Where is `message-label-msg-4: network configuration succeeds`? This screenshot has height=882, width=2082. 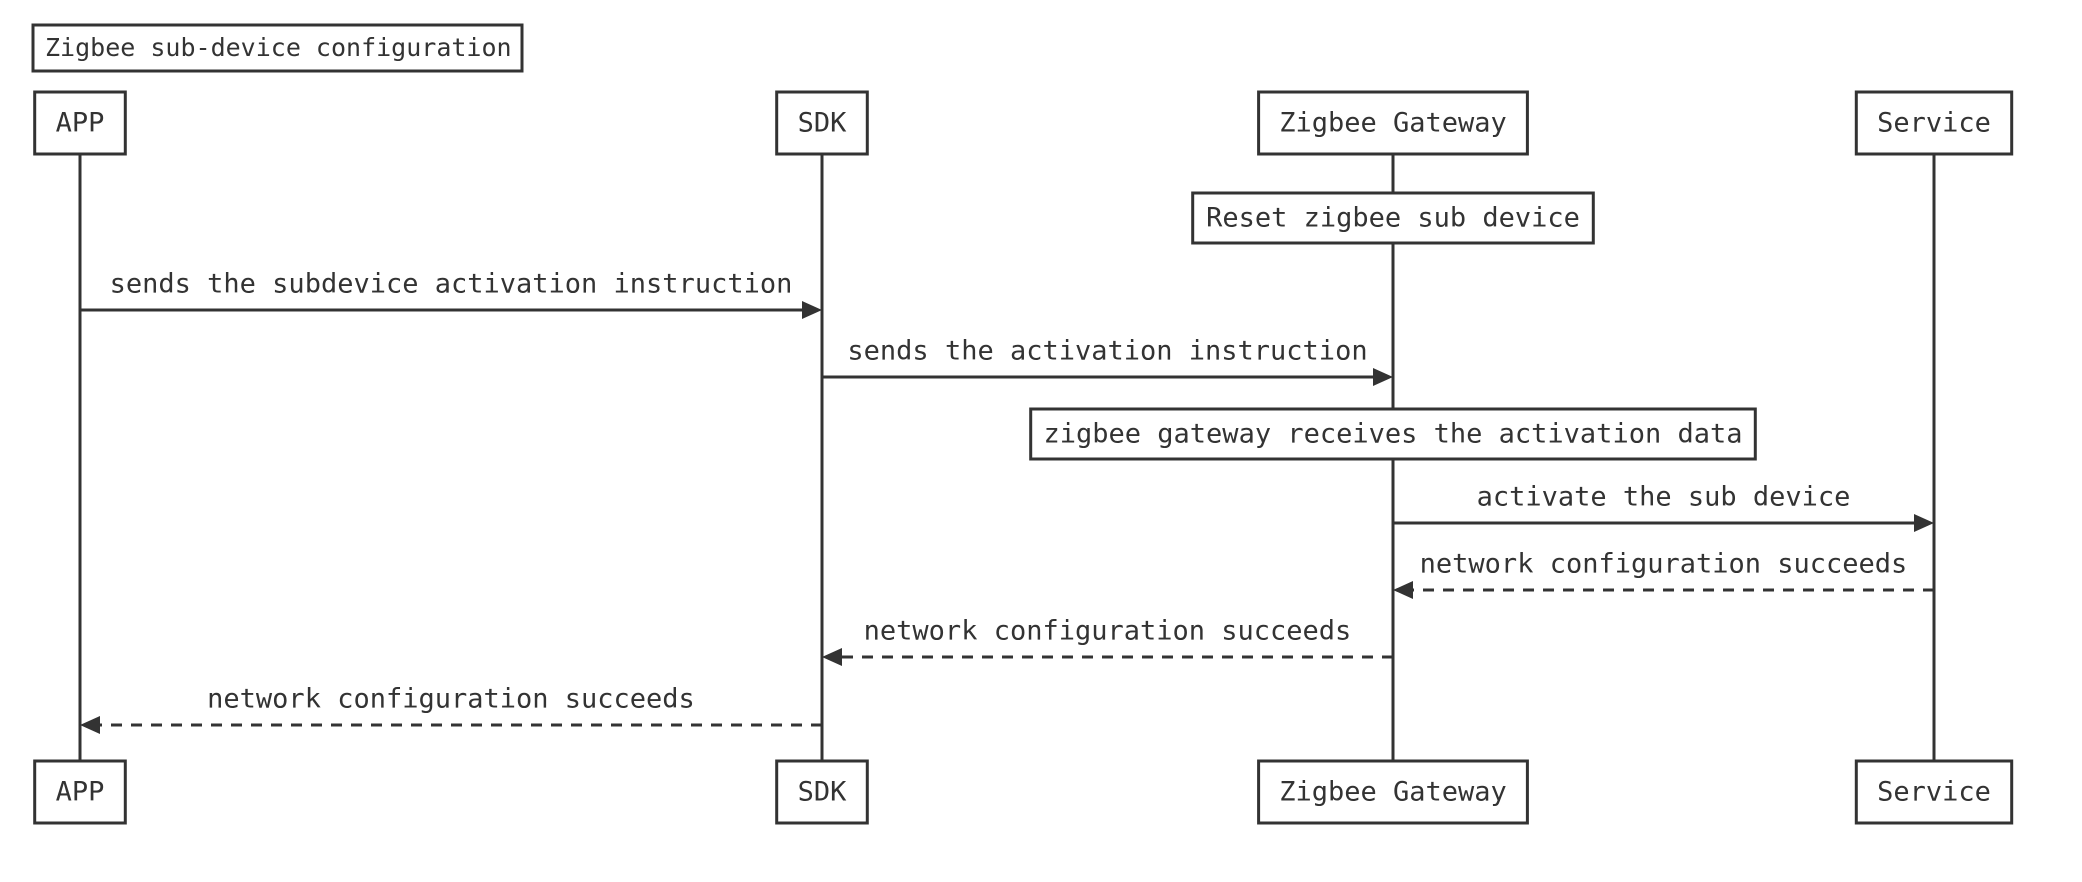 message-label-msg-4: network configuration succeeds is located at coordinates (1664, 564).